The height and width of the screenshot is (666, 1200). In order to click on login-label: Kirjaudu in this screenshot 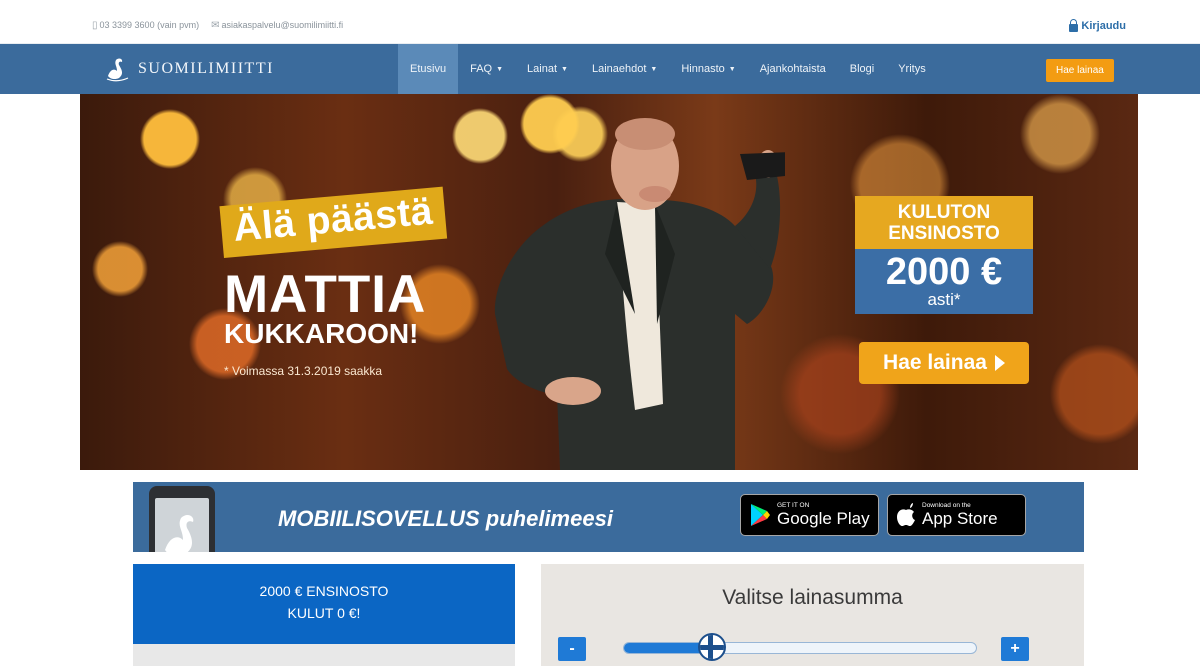, I will do `click(1103, 26)`.